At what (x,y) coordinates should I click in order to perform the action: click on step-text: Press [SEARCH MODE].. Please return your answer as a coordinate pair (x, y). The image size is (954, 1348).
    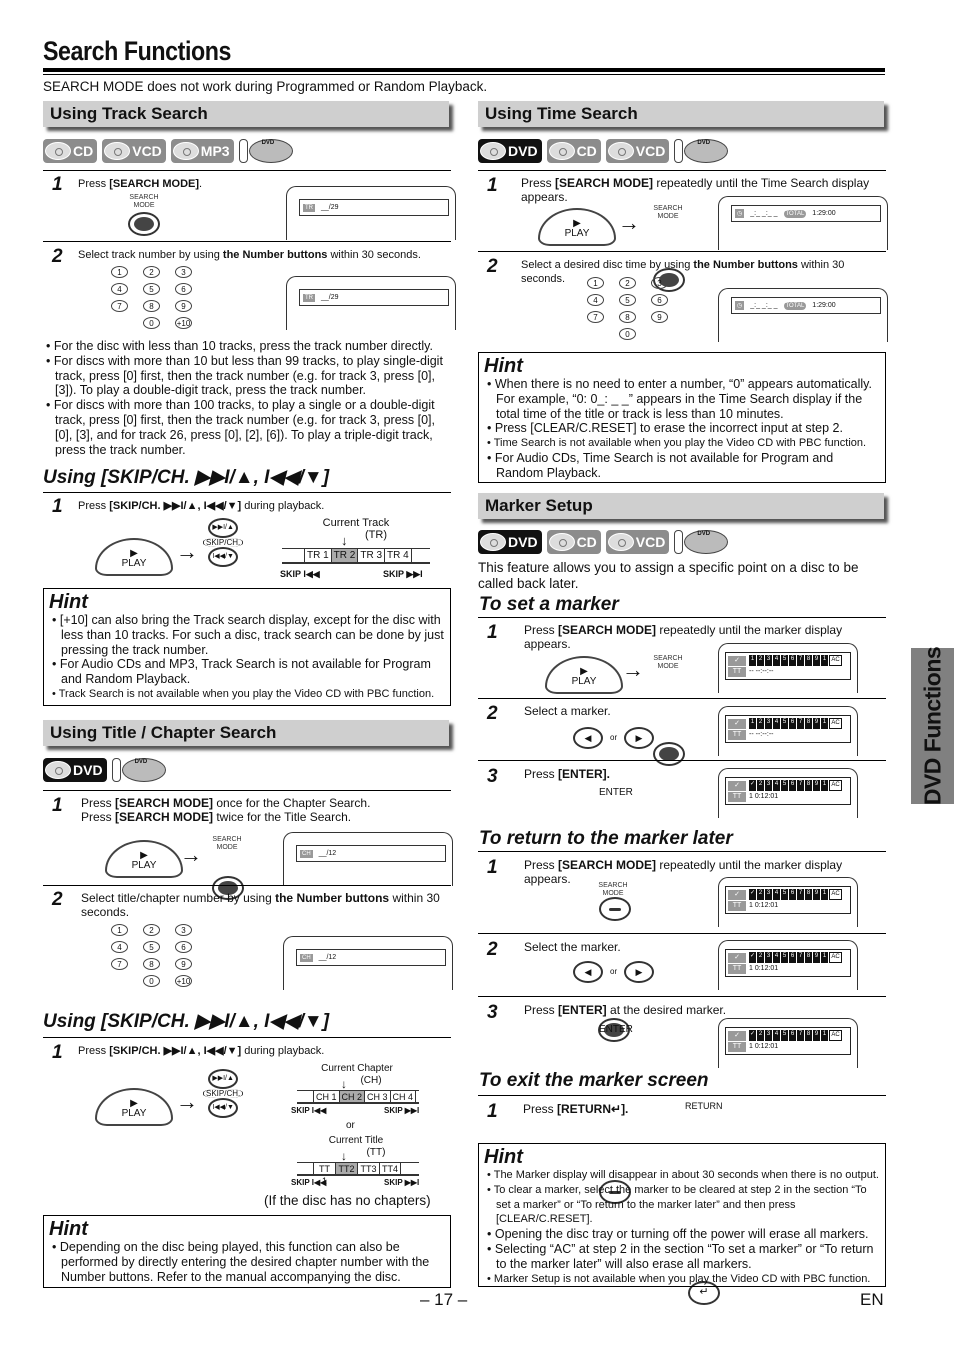
    Looking at the image, I should click on (140, 184).